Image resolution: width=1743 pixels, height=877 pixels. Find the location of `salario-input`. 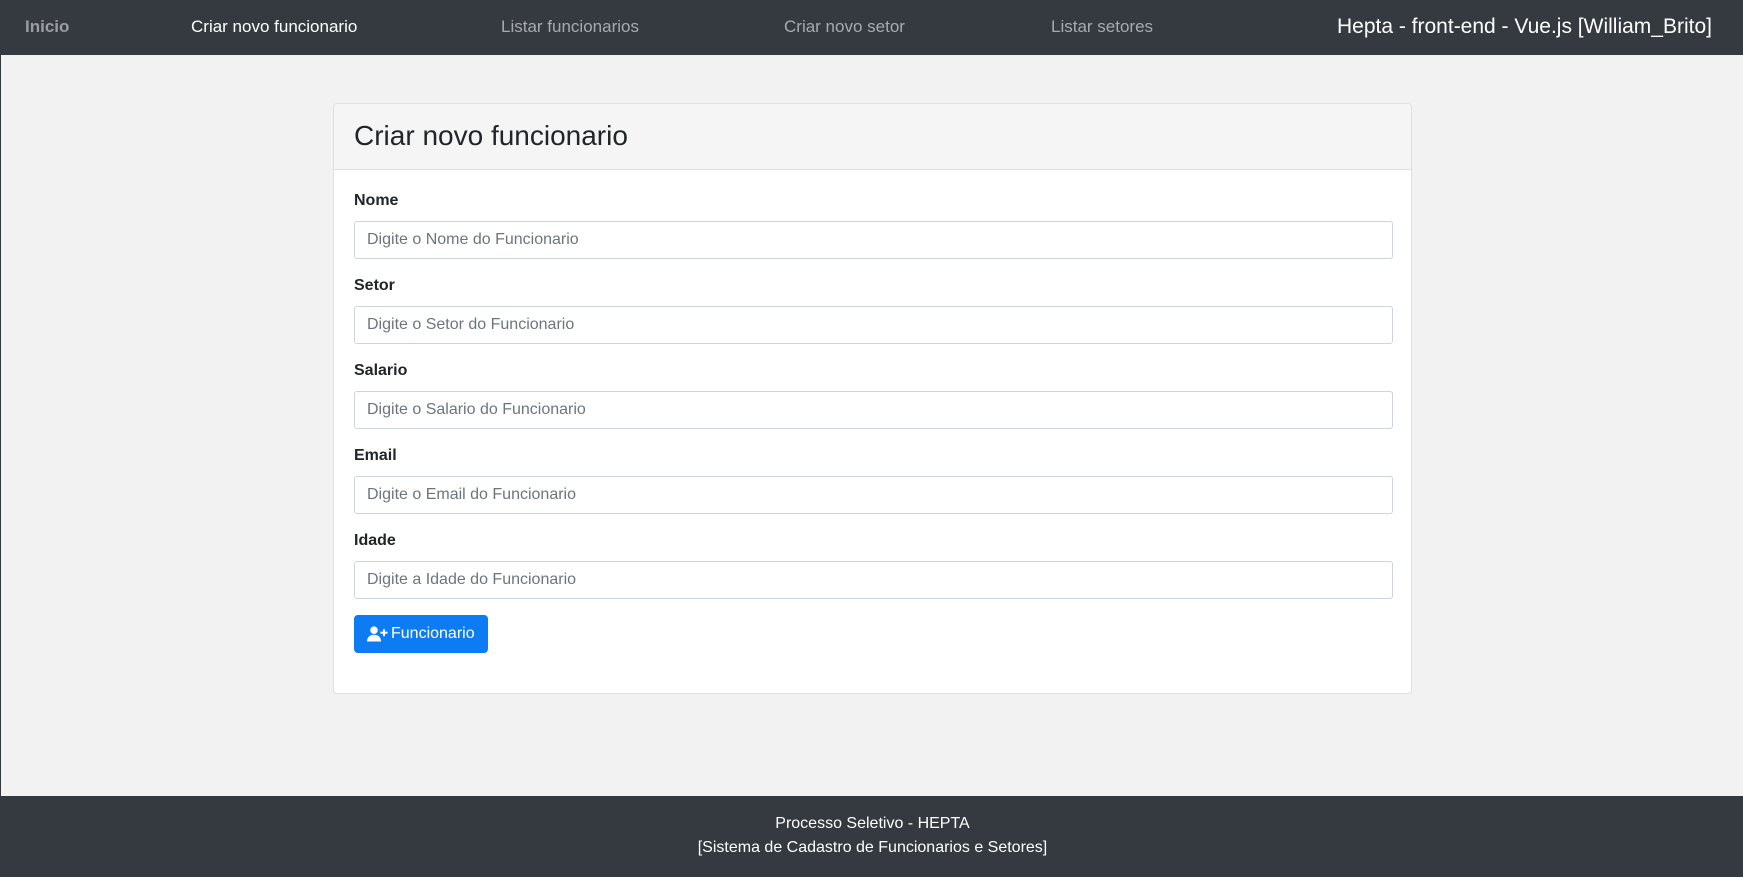

salario-input is located at coordinates (873, 410).